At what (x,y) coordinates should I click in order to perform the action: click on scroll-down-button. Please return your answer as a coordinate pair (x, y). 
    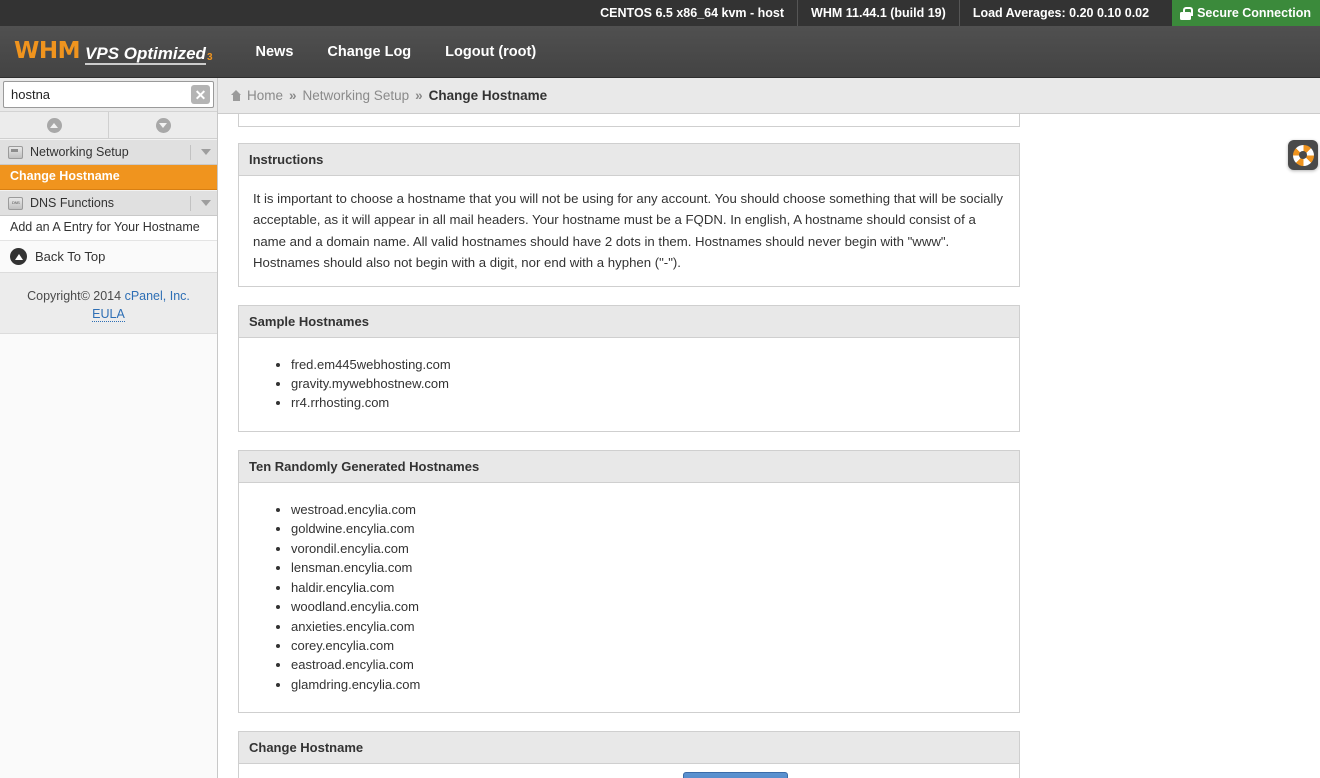
    Looking at the image, I should click on (163, 125).